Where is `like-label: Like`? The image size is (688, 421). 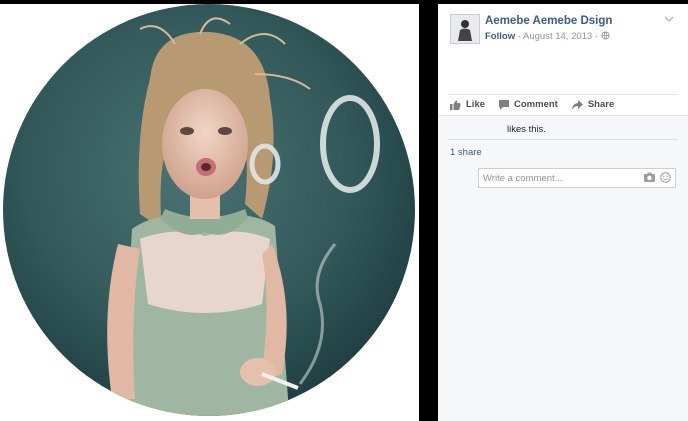 like-label: Like is located at coordinates (476, 104).